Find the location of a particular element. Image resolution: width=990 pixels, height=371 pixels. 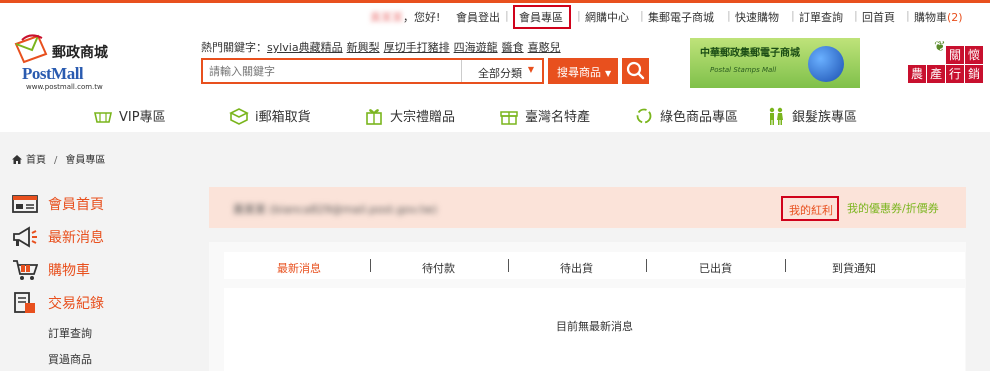

care-agri-logo: ❦ 關 懷 農 產 行 銷 is located at coordinates (947, 65).